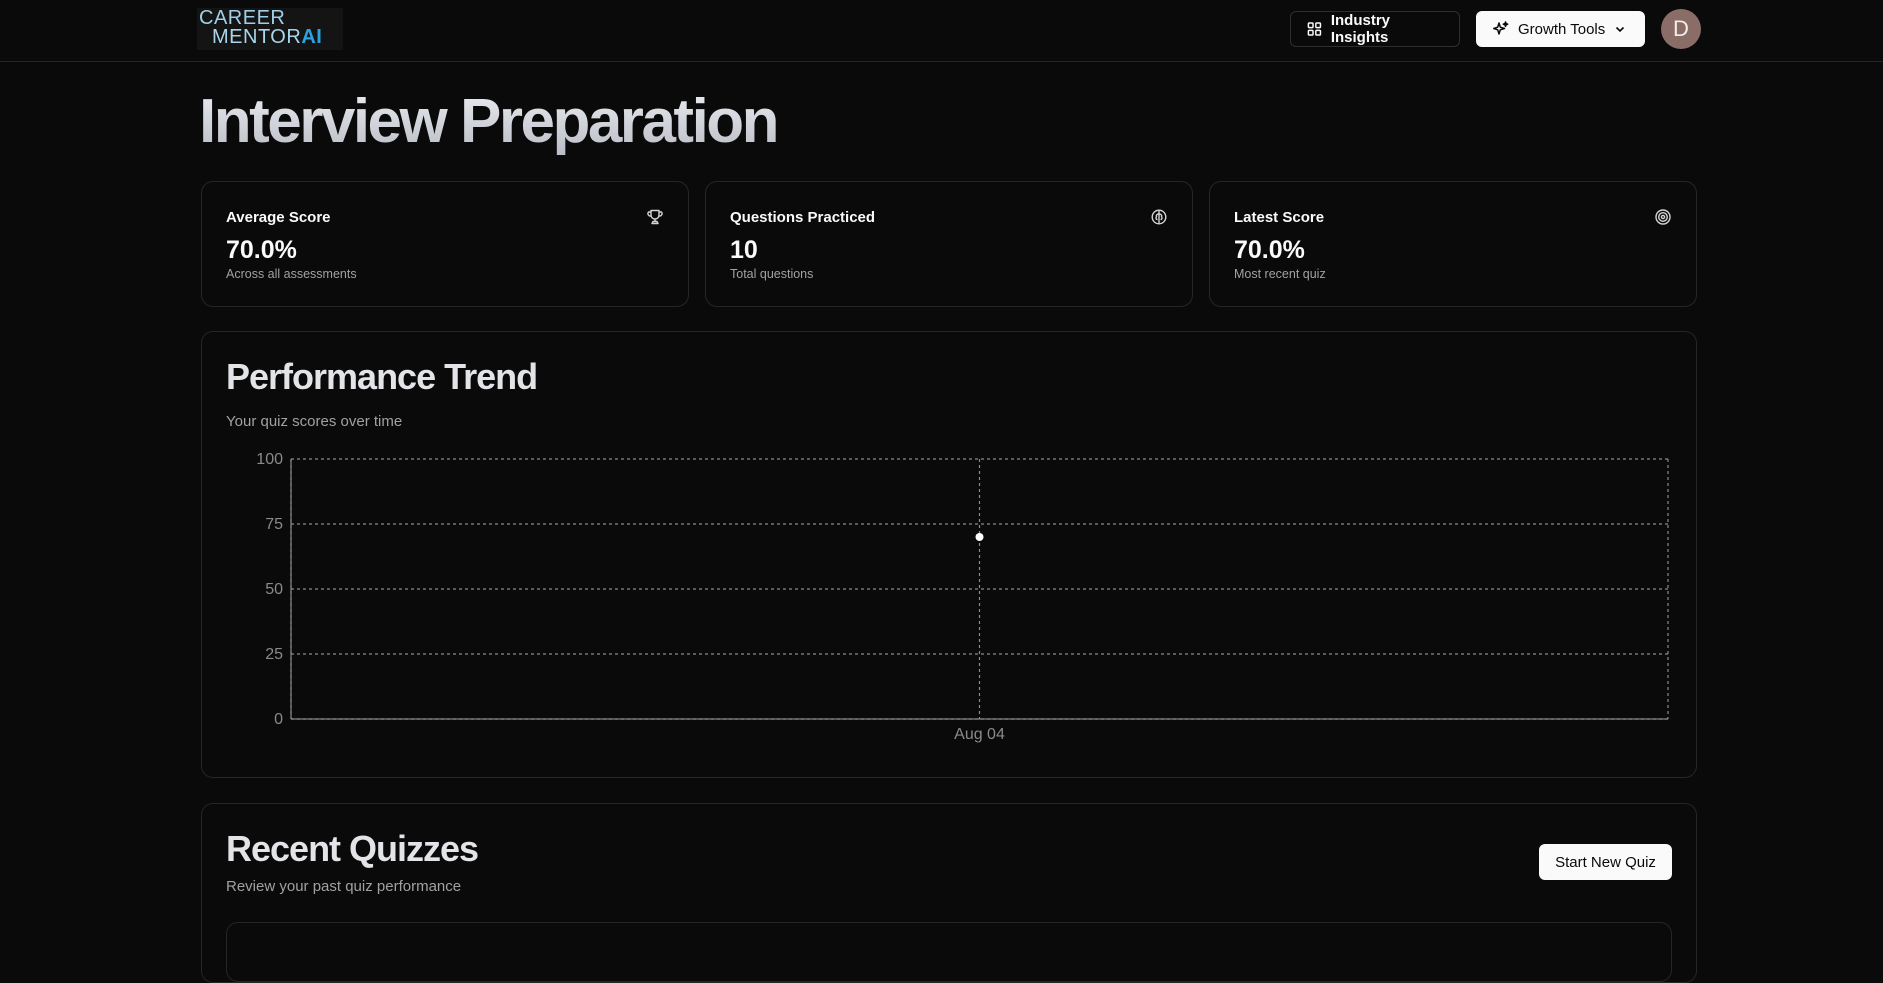 Image resolution: width=1883 pixels, height=983 pixels. I want to click on stat-card-latest-score: Latest Score 70.0% Most recent quiz, so click(1453, 244).